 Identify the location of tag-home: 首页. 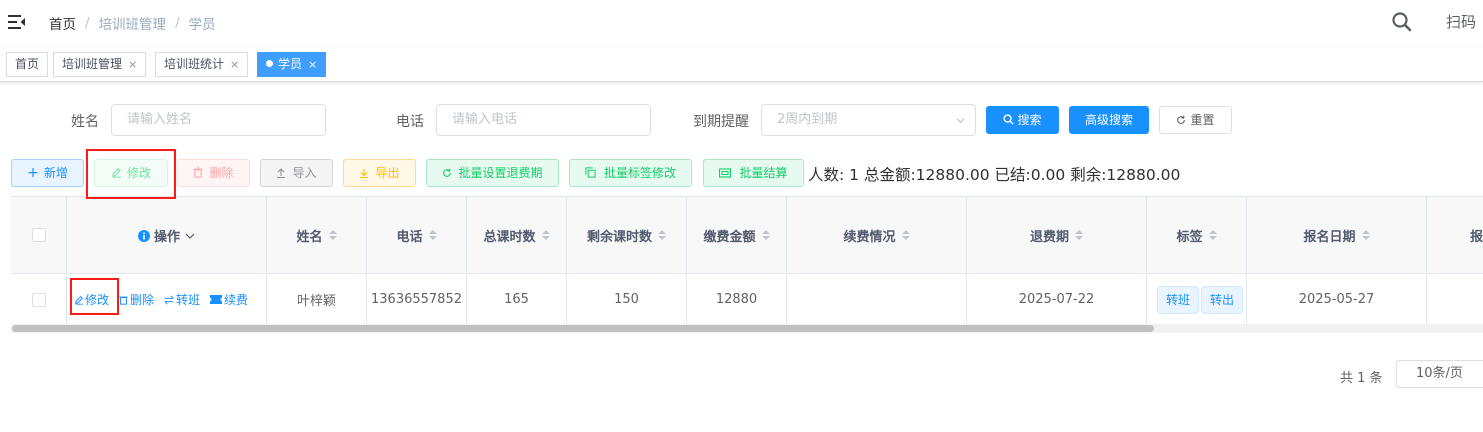
(27, 64).